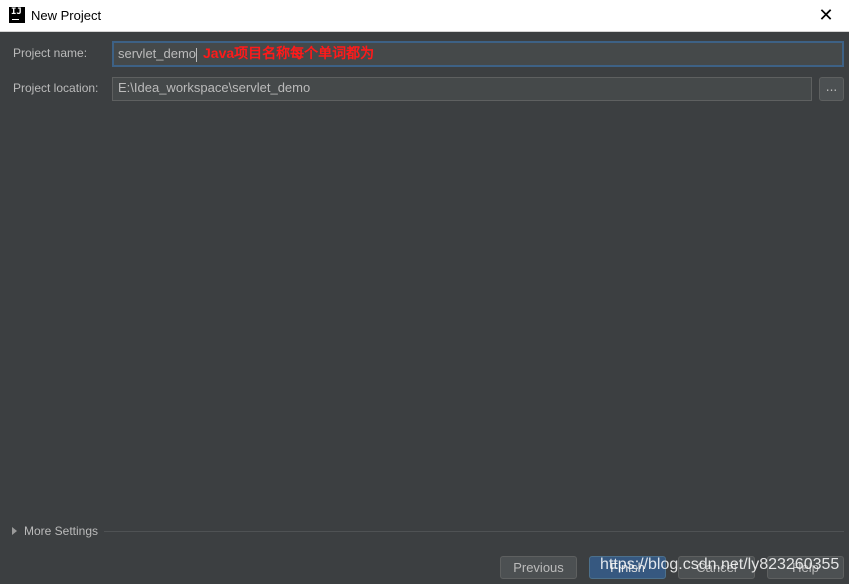 This screenshot has width=849, height=584. I want to click on red-annotation: Java项目名称每个单词都为, so click(289, 53).